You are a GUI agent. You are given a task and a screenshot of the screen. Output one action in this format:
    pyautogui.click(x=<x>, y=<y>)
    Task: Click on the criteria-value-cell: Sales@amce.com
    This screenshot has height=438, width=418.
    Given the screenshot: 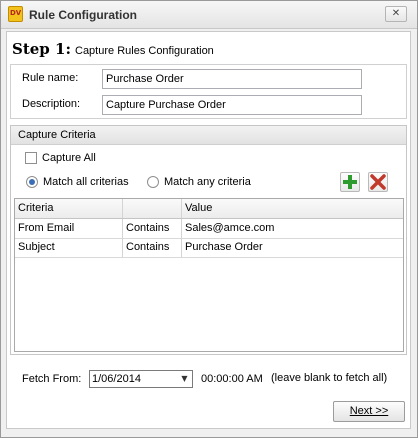 What is the action you would take?
    pyautogui.click(x=292, y=228)
    